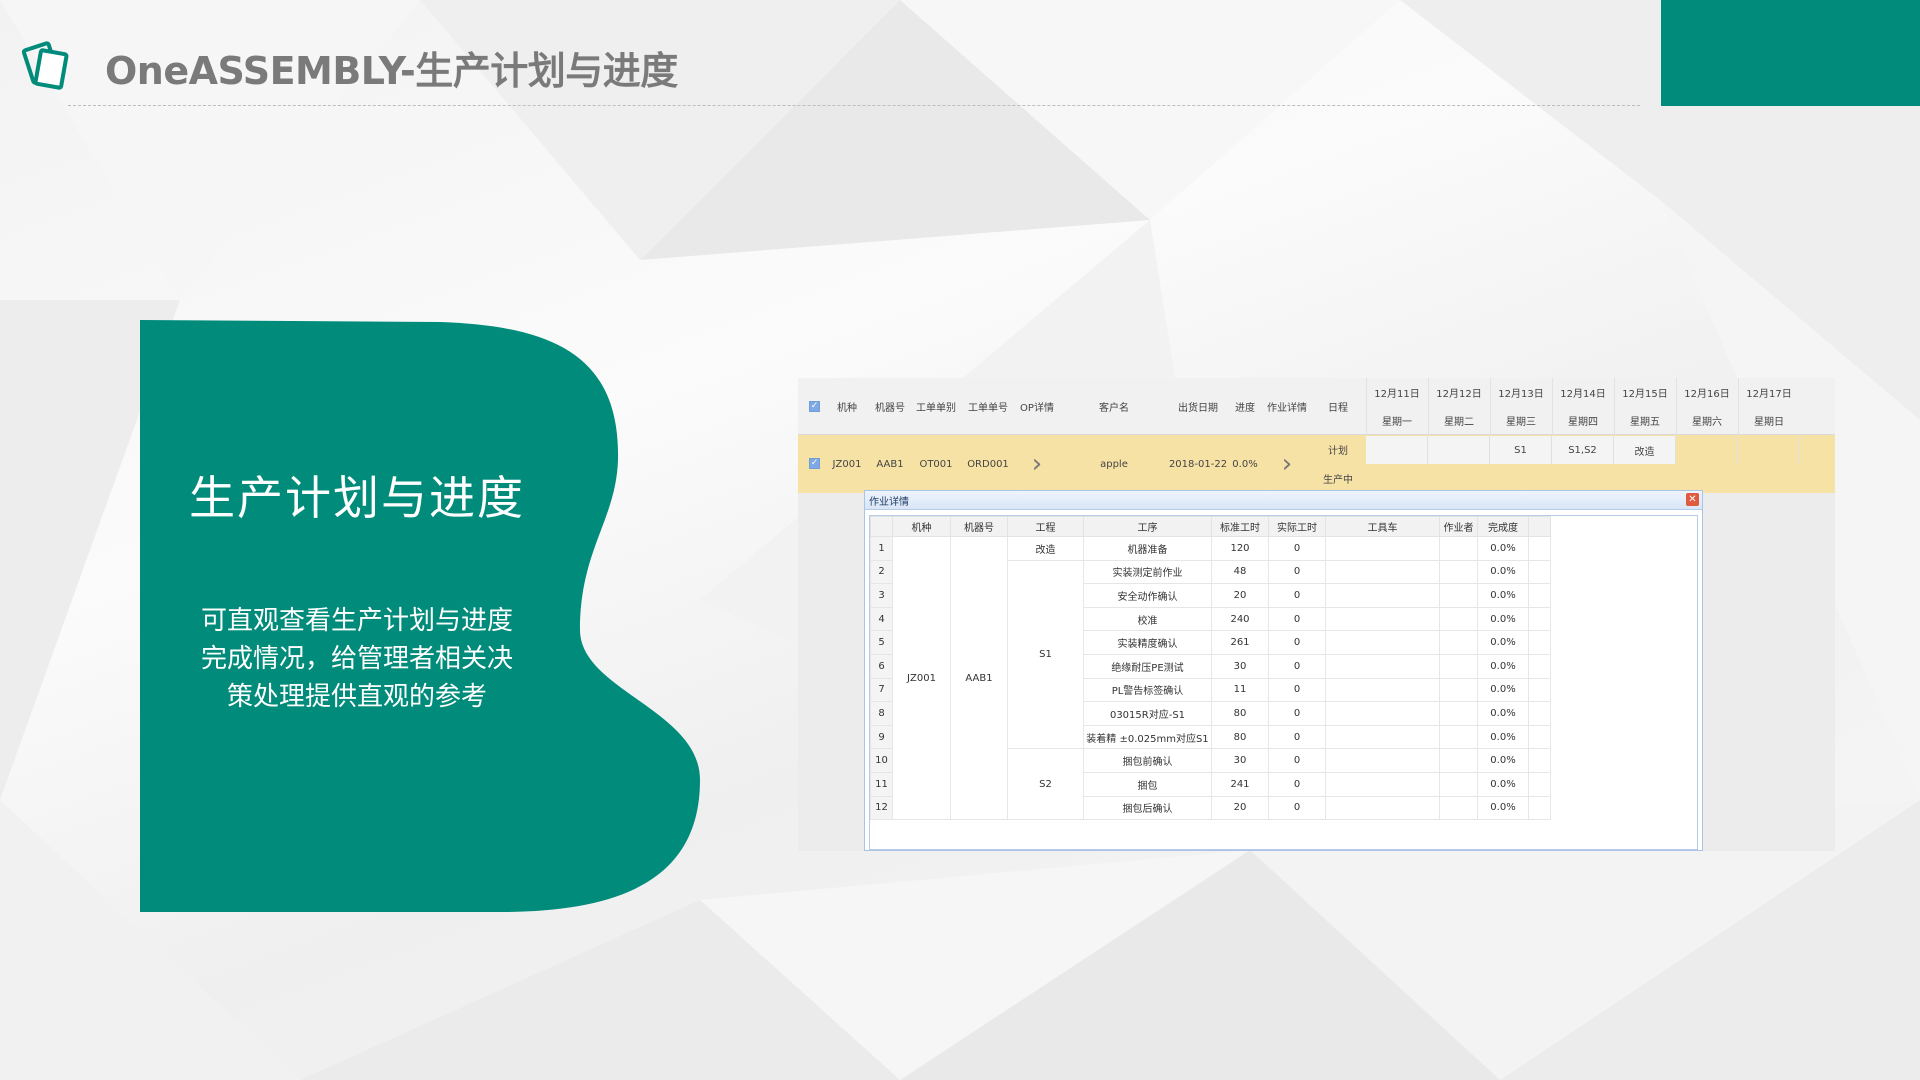 The height and width of the screenshot is (1080, 1920). What do you see at coordinates (1769, 422) in the screenshot?
I see `weekday-header: 星期日` at bounding box center [1769, 422].